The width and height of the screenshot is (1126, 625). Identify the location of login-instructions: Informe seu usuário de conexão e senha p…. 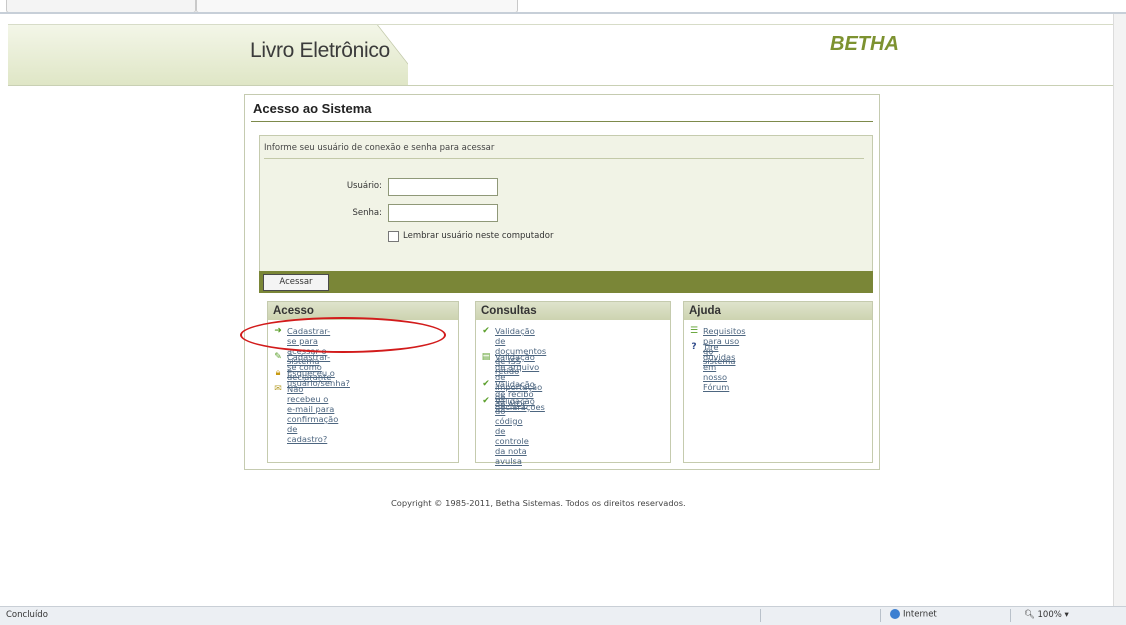
(379, 148).